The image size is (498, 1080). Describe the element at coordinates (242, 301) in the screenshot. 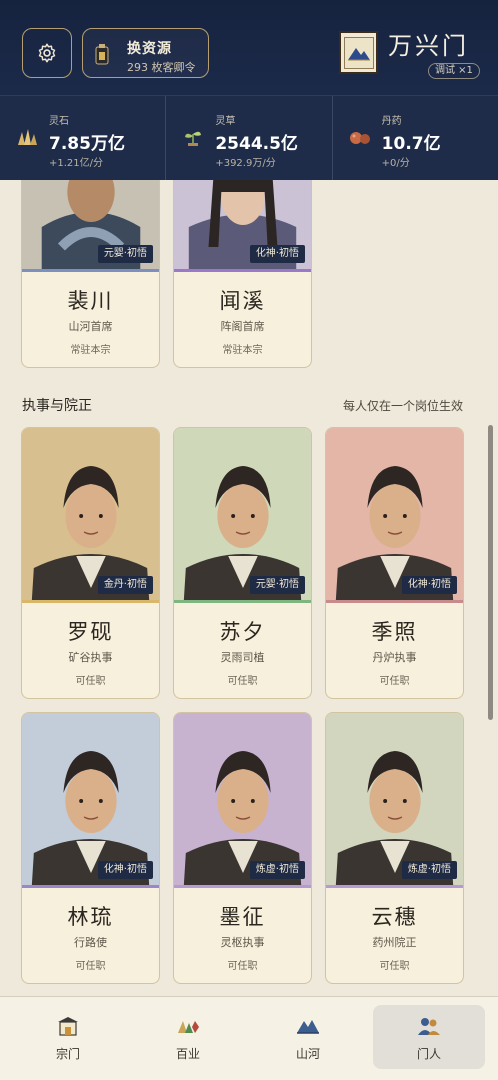

I see `disciple-name: 闻溪` at that location.